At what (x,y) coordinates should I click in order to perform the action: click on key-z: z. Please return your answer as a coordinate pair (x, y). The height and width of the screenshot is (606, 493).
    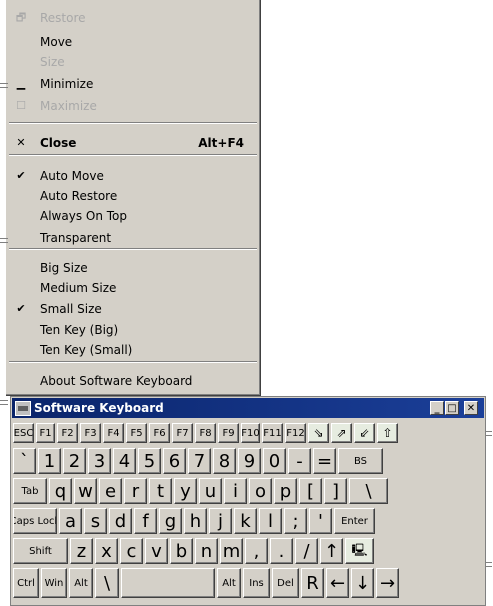
    Looking at the image, I should click on (81, 551).